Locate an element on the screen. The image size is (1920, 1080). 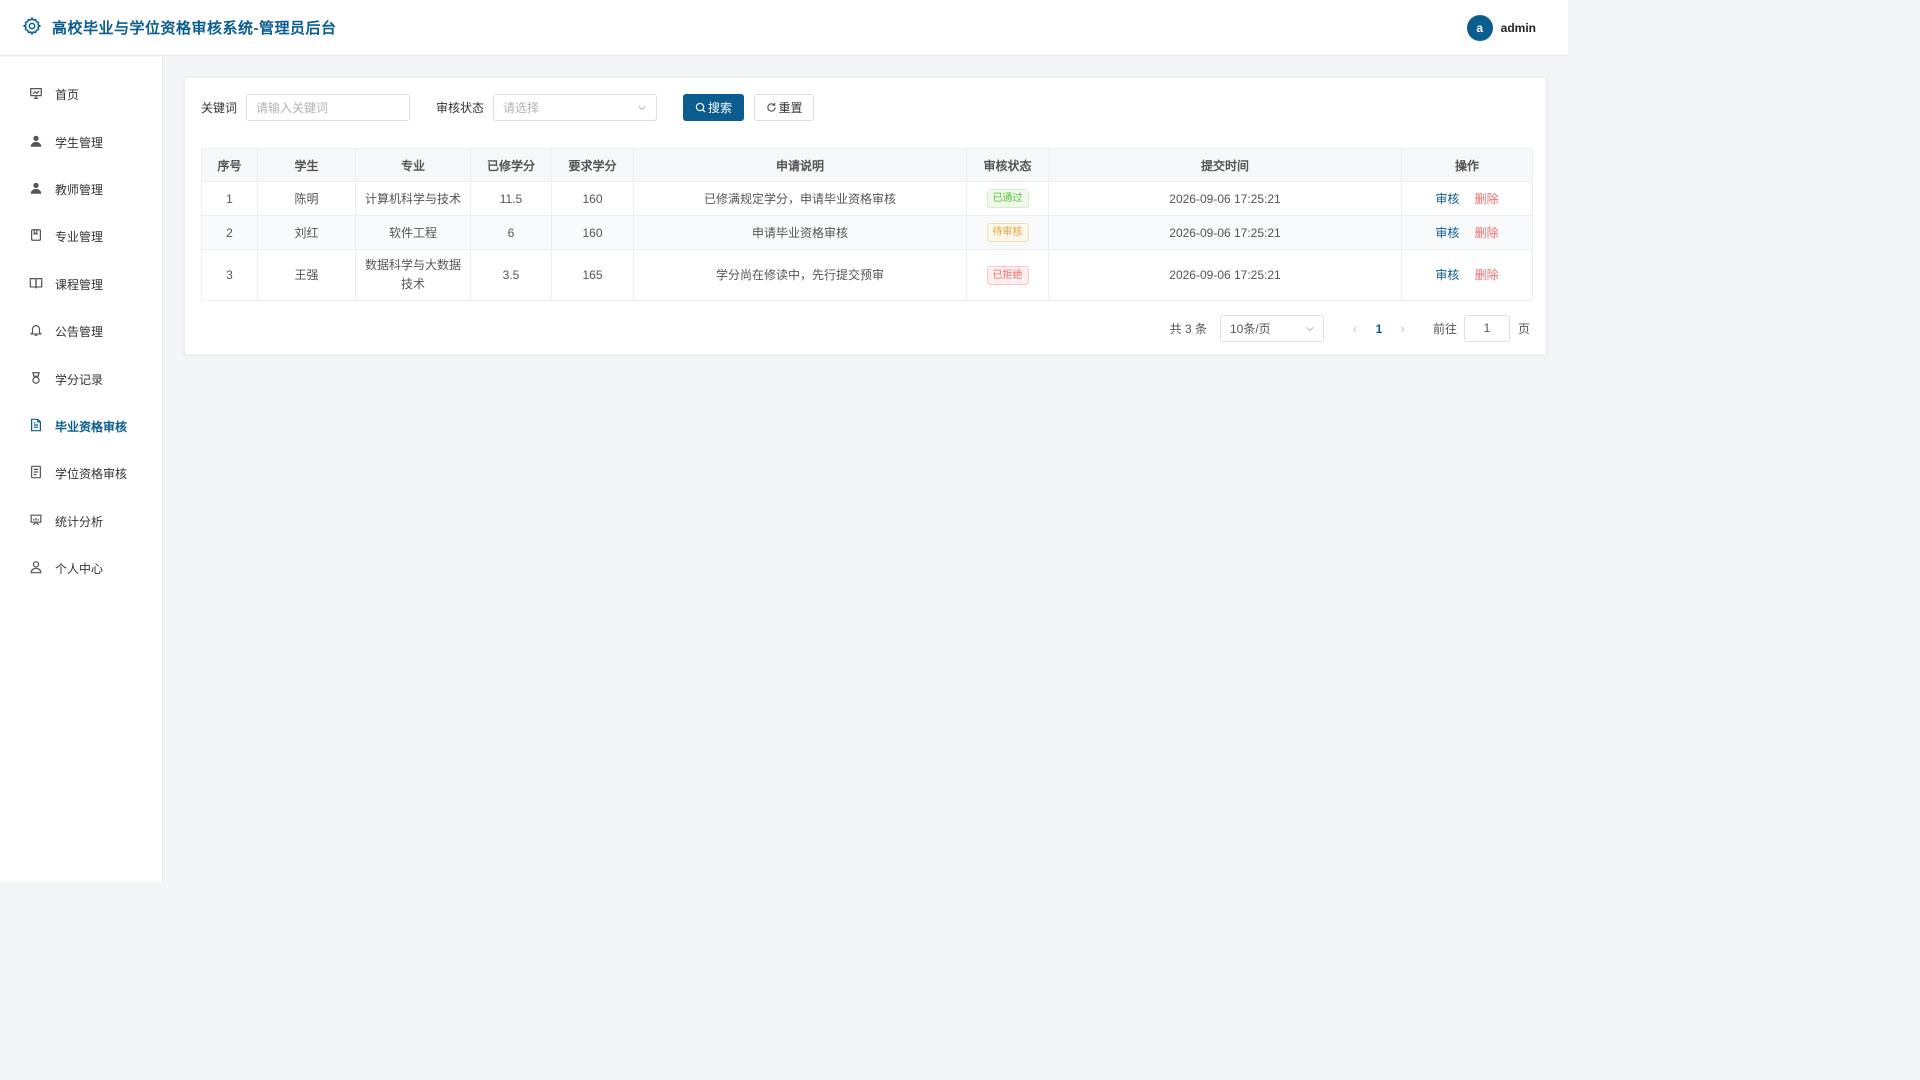
column-header: 要求学分 is located at coordinates (592, 165).